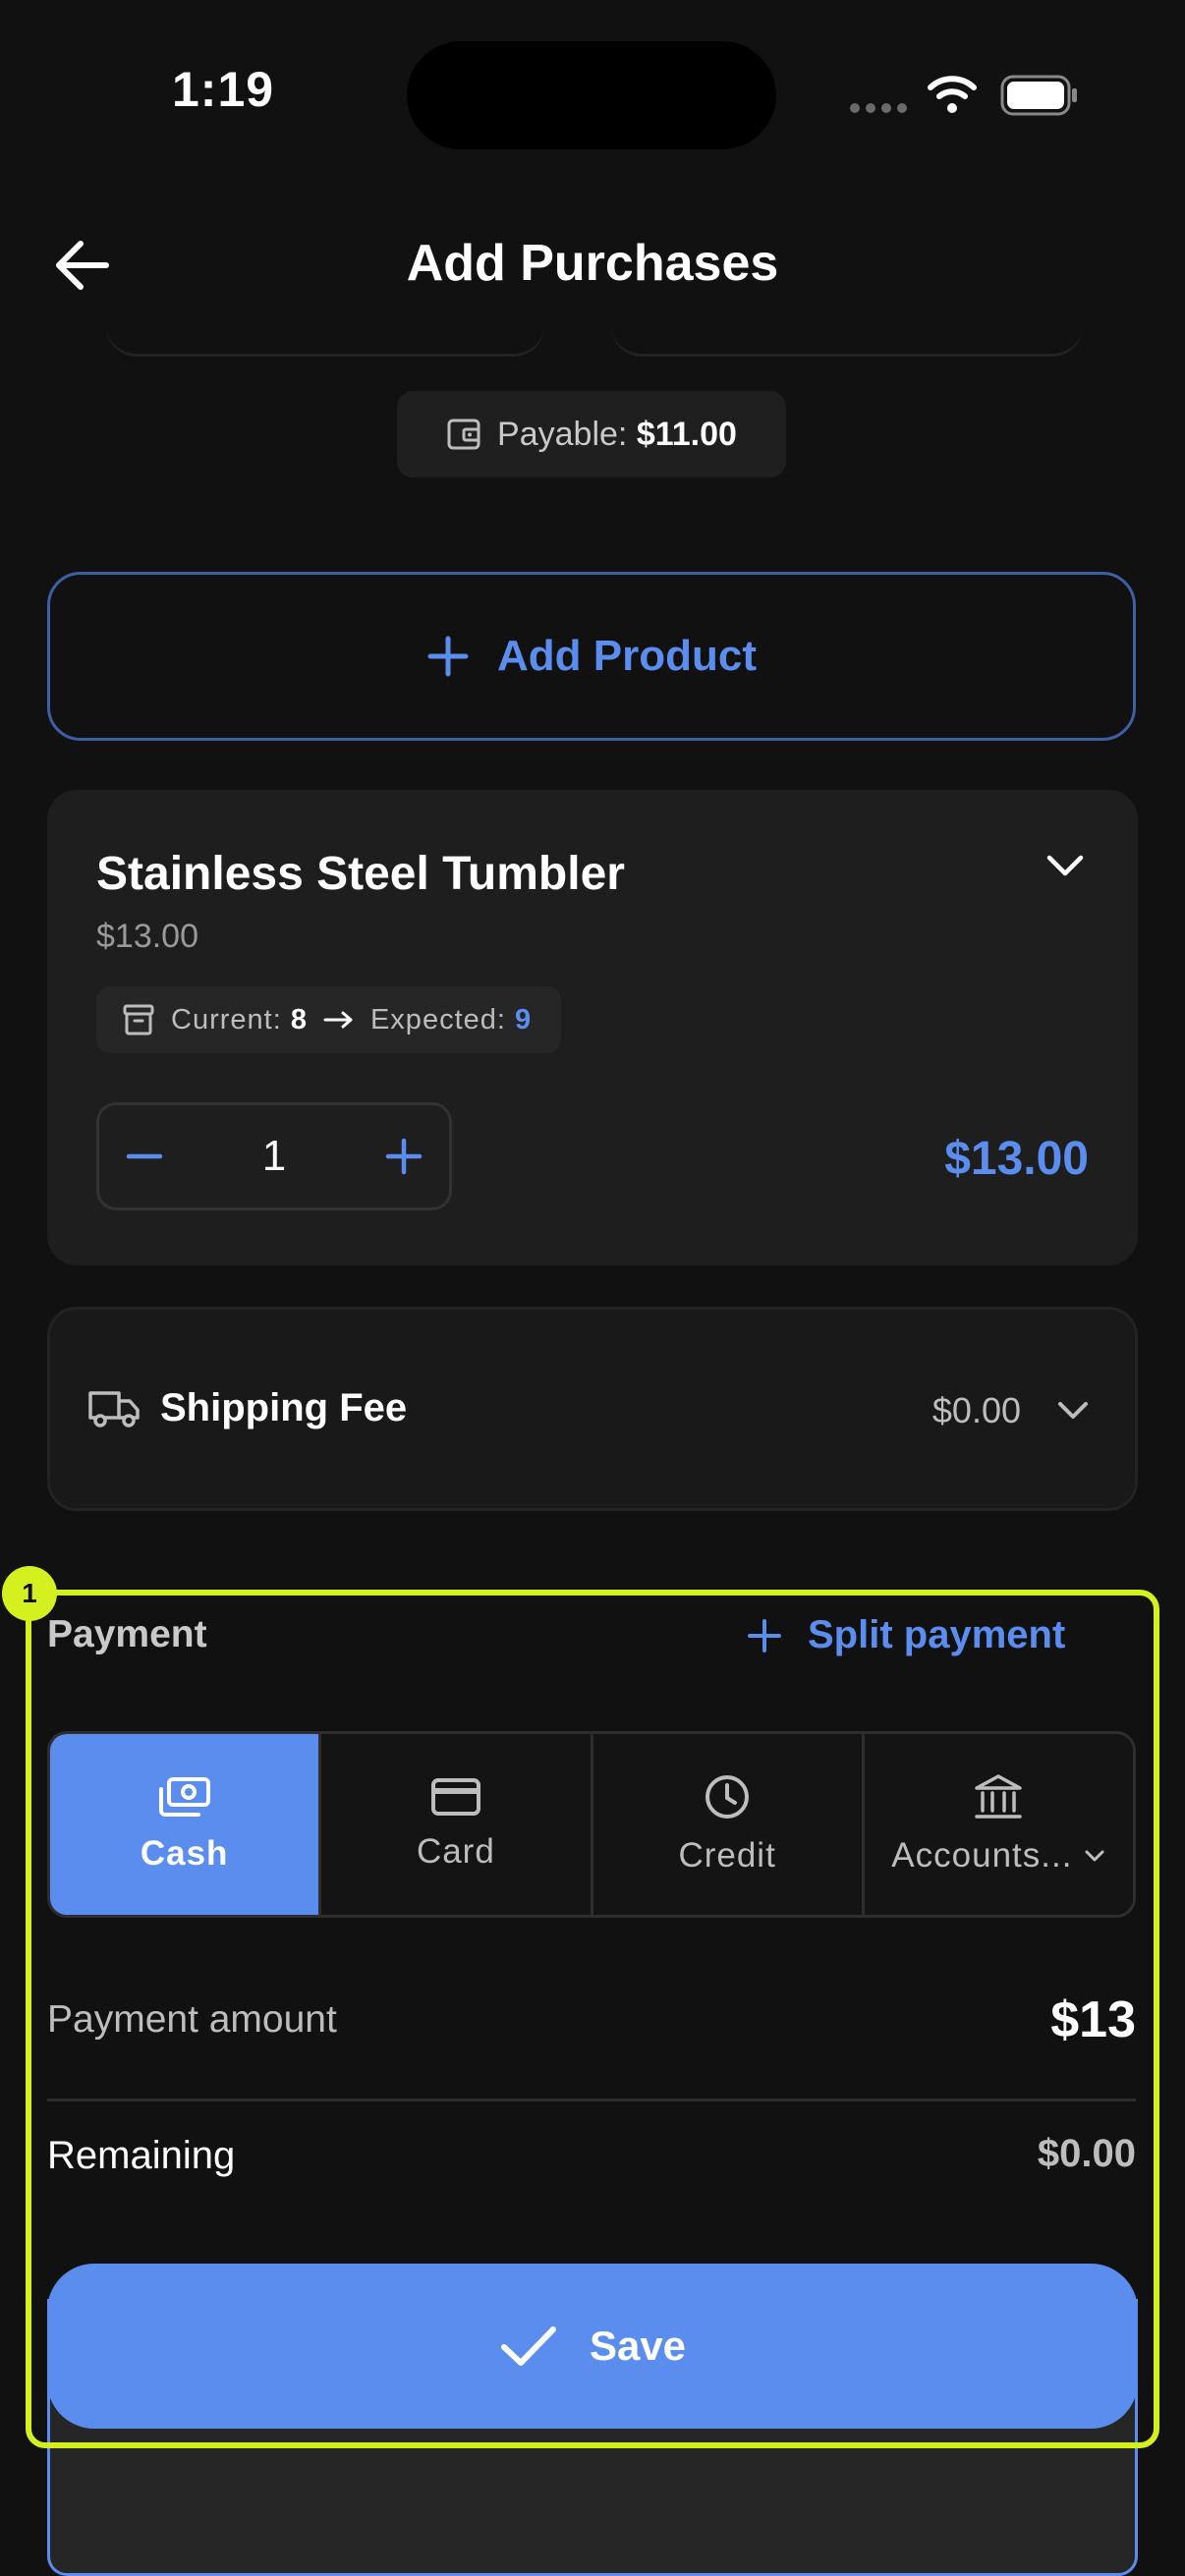 The width and height of the screenshot is (1185, 2576). Describe the element at coordinates (687, 434) in the screenshot. I see `payable-value: $11.00` at that location.